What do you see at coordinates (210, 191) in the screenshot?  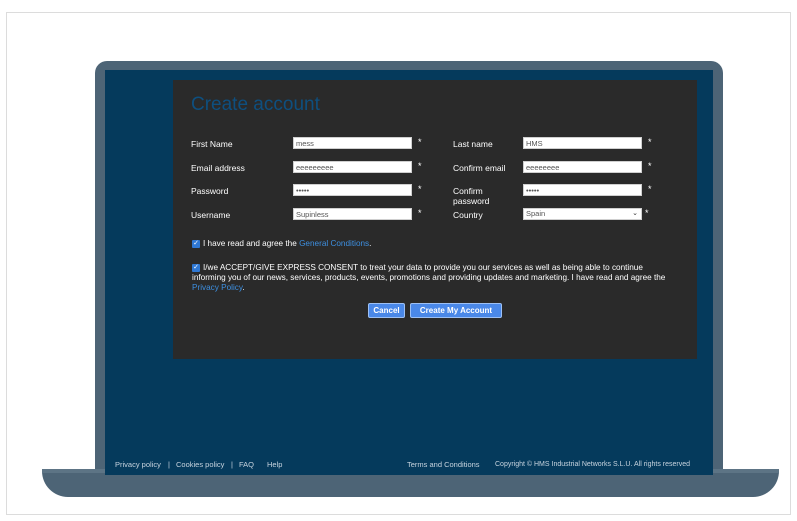 I see `password-label: Password` at bounding box center [210, 191].